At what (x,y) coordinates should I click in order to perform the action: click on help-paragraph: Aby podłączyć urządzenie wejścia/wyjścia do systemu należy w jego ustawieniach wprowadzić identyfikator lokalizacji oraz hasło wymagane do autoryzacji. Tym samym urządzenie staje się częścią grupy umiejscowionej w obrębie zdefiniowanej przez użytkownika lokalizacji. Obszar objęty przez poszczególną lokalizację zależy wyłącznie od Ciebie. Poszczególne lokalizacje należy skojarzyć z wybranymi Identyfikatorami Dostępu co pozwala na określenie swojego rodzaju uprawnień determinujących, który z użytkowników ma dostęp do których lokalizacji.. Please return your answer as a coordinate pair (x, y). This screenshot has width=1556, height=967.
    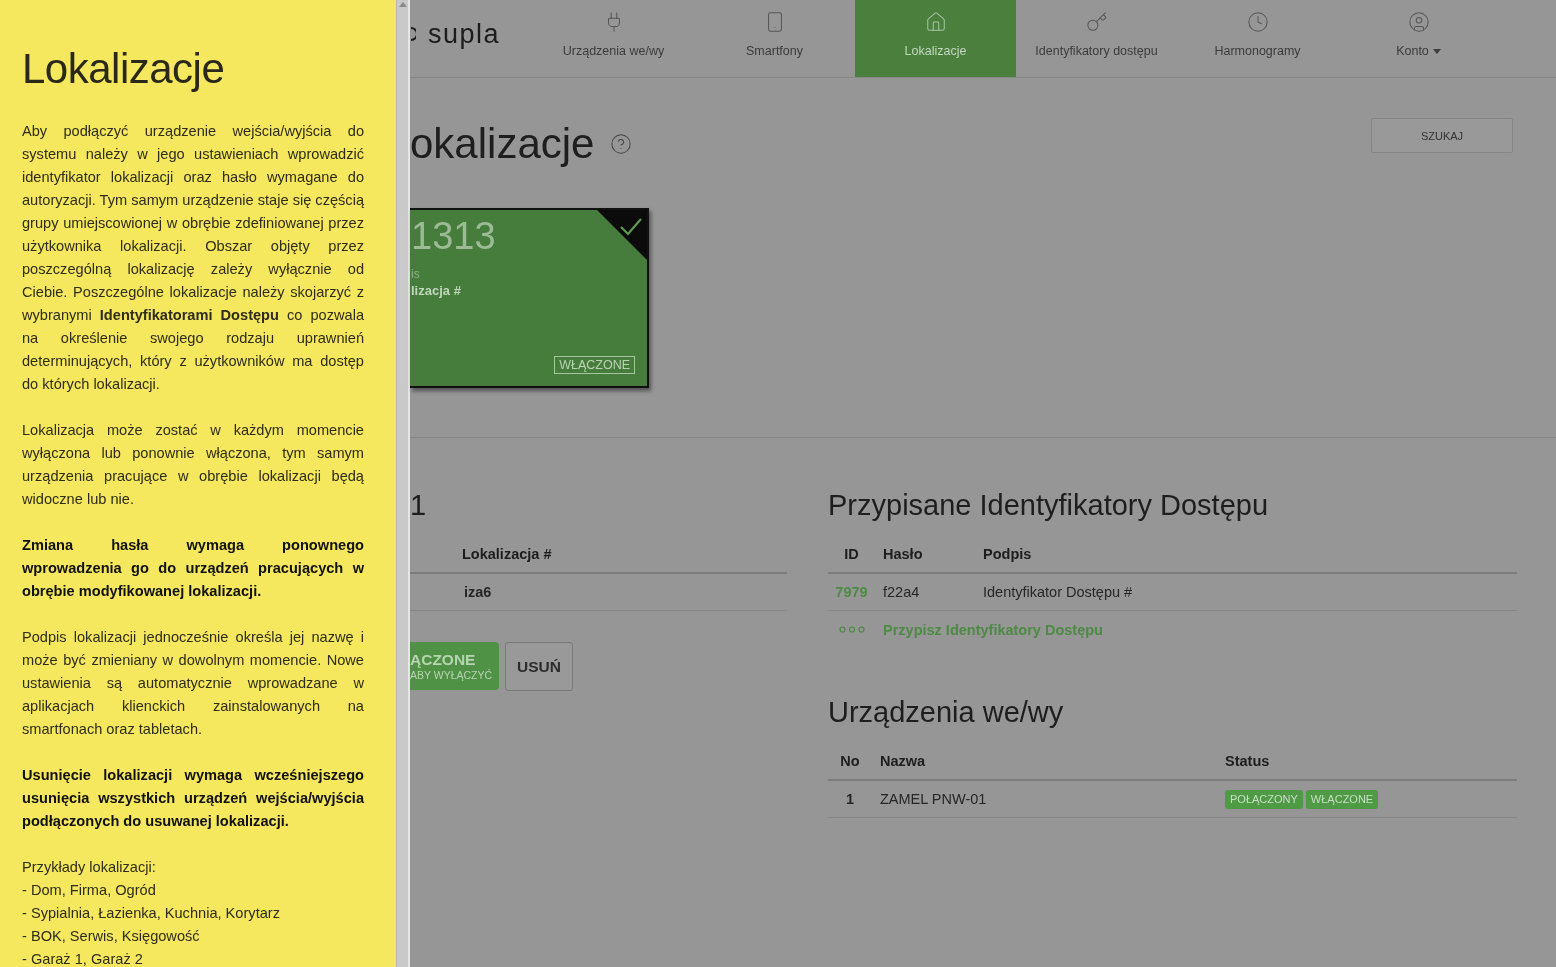
    Looking at the image, I should click on (193, 258).